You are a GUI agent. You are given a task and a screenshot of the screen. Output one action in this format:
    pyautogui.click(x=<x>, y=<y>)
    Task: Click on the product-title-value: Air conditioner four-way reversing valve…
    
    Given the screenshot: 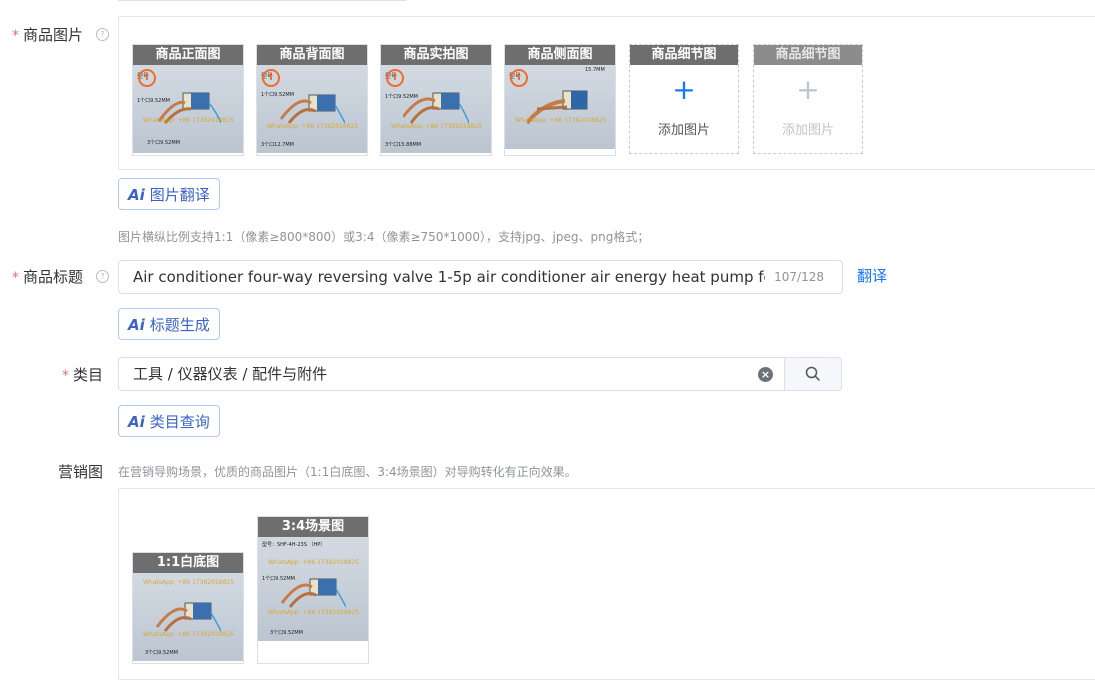 What is the action you would take?
    pyautogui.click(x=449, y=277)
    